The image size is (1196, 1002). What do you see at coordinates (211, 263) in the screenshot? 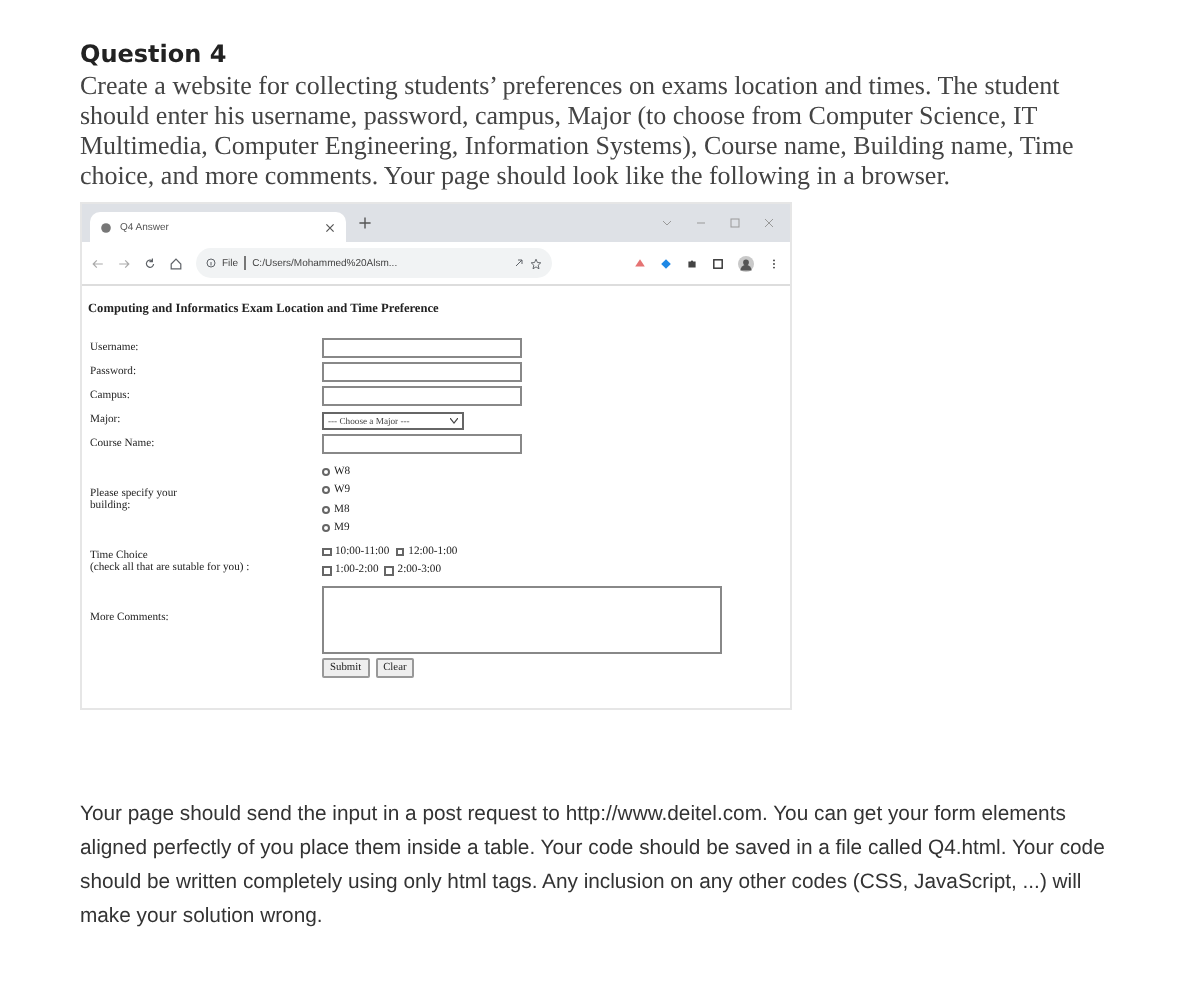
I see `info-icon` at bounding box center [211, 263].